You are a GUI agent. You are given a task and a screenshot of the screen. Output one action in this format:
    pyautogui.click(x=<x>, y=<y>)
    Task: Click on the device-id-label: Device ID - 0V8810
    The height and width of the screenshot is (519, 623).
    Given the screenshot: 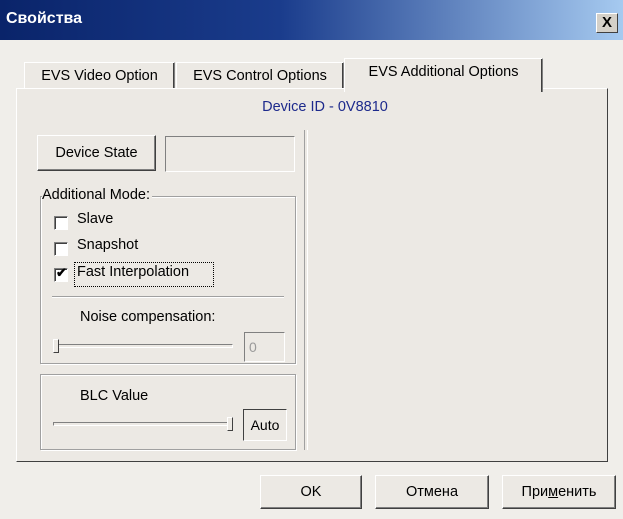 What is the action you would take?
    pyautogui.click(x=325, y=107)
    